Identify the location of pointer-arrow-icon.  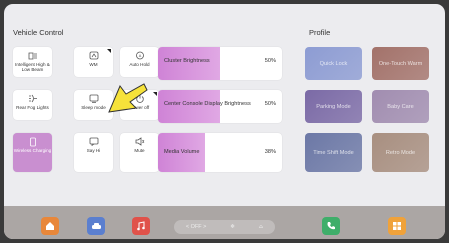
(128, 98).